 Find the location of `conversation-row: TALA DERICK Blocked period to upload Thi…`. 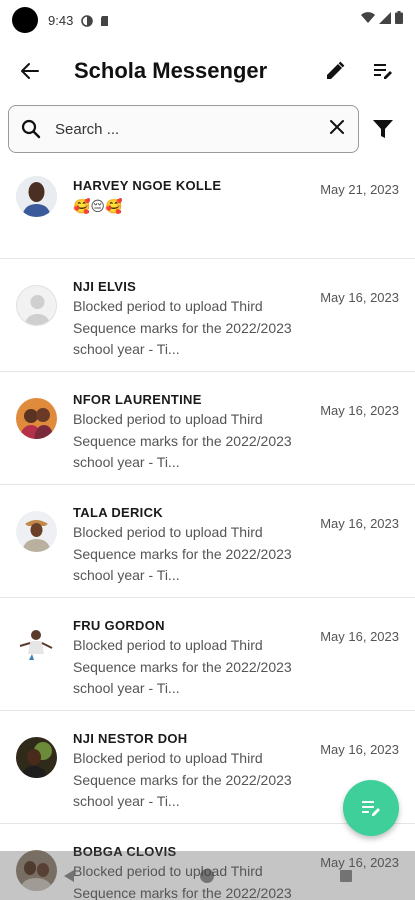

conversation-row: TALA DERICK Blocked period to upload Thi… is located at coordinates (207, 541).